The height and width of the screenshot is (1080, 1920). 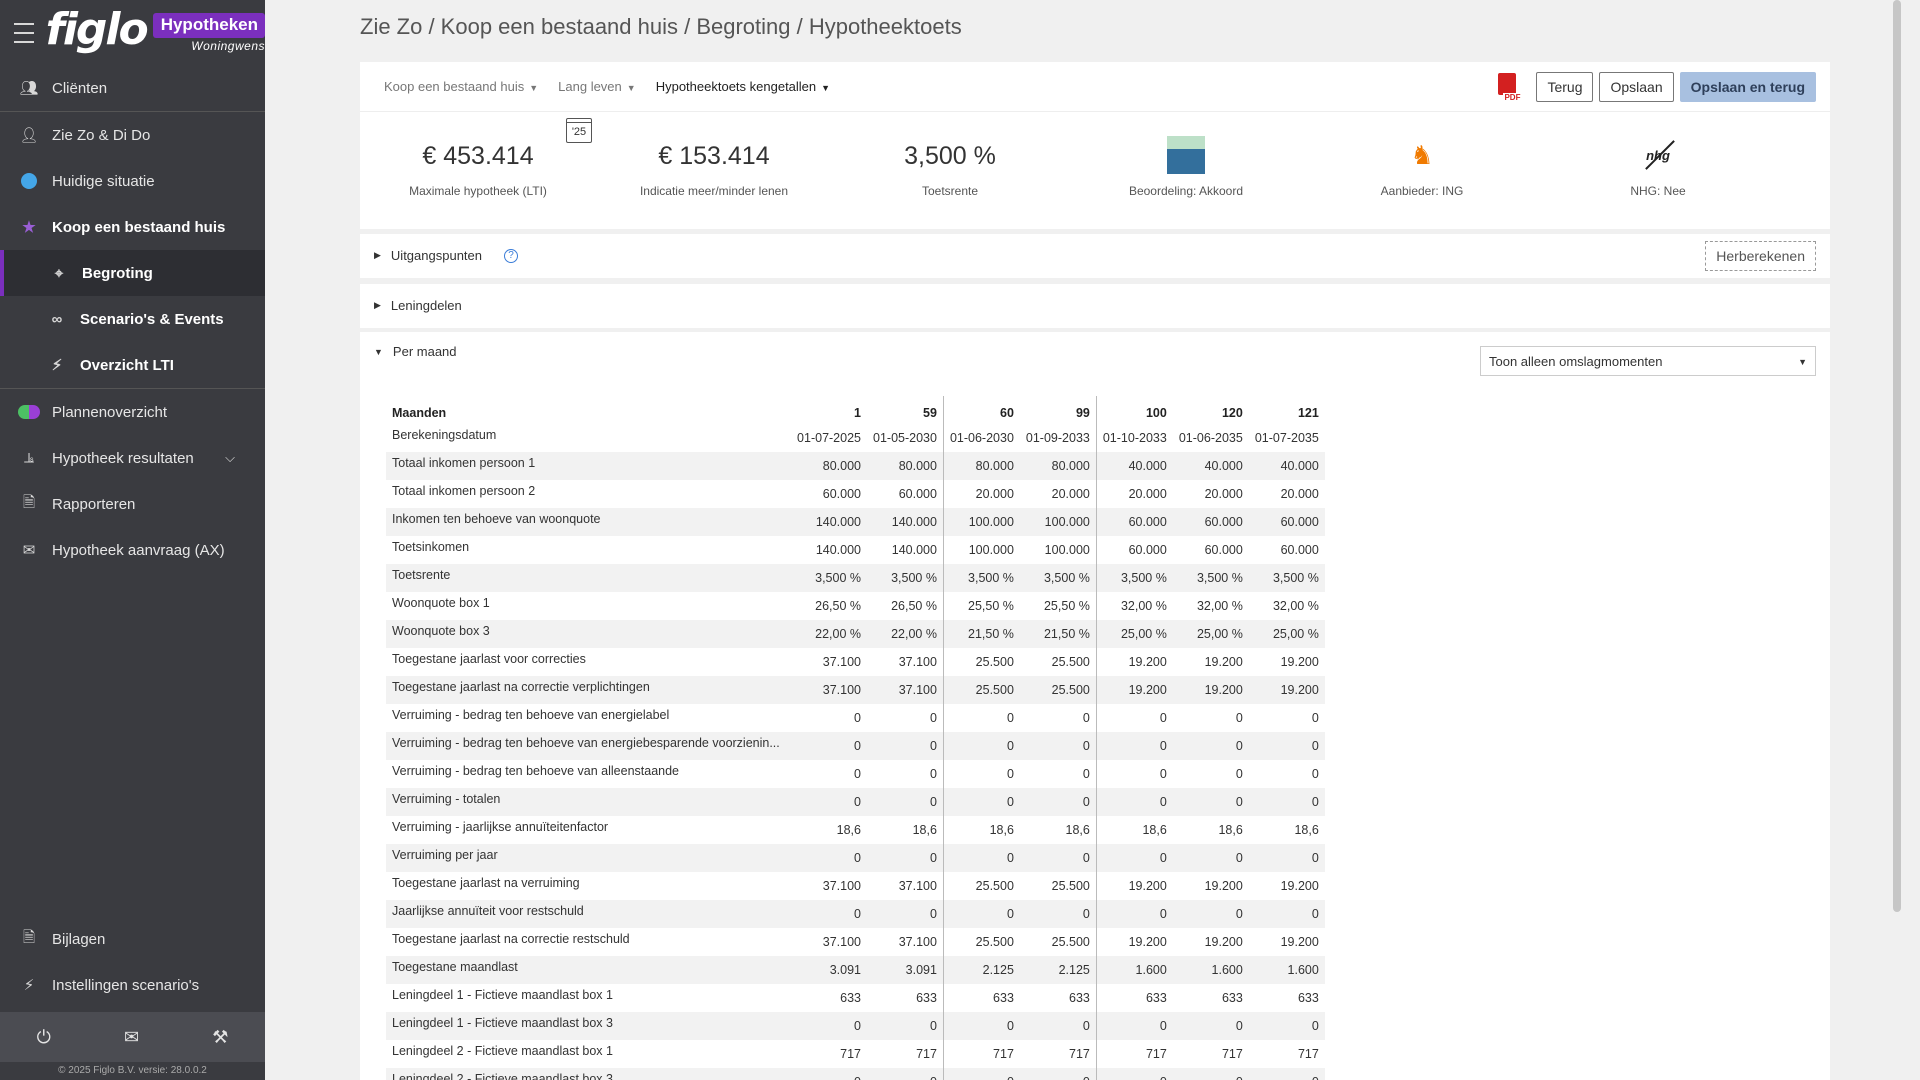 What do you see at coordinates (1058, 970) in the screenshot?
I see `table-cell: 2.125` at bounding box center [1058, 970].